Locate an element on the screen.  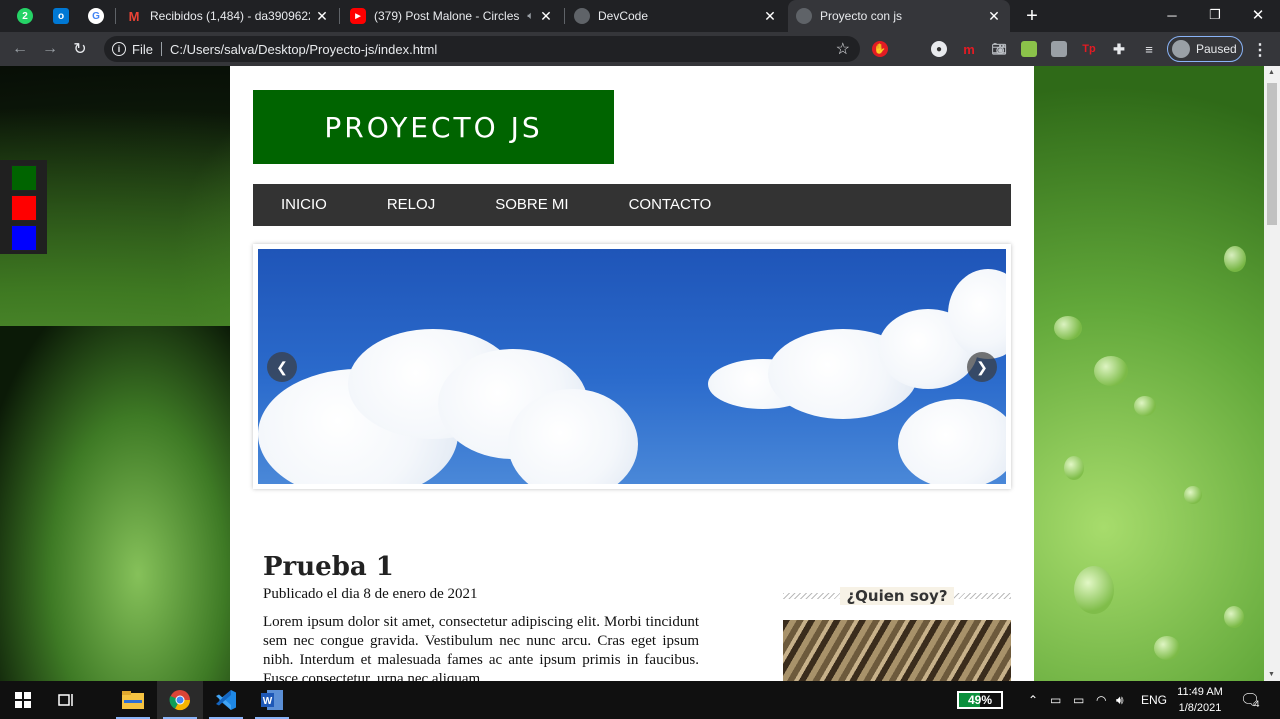
post-title: Prueba 1 is located at coordinates (481, 567).